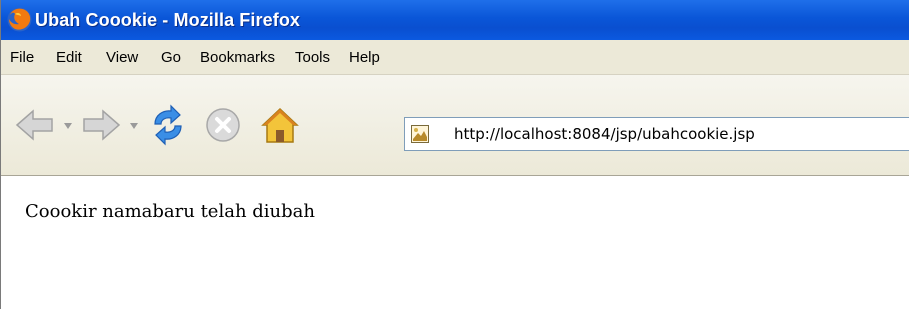  I want to click on reload-button, so click(168, 125).